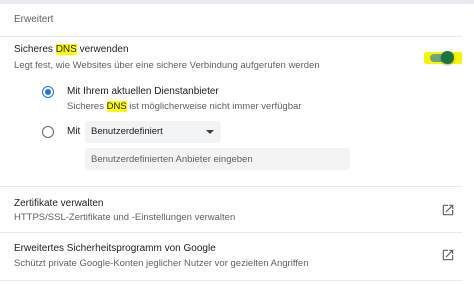  What do you see at coordinates (447, 57) in the screenshot?
I see `toggle-knob` at bounding box center [447, 57].